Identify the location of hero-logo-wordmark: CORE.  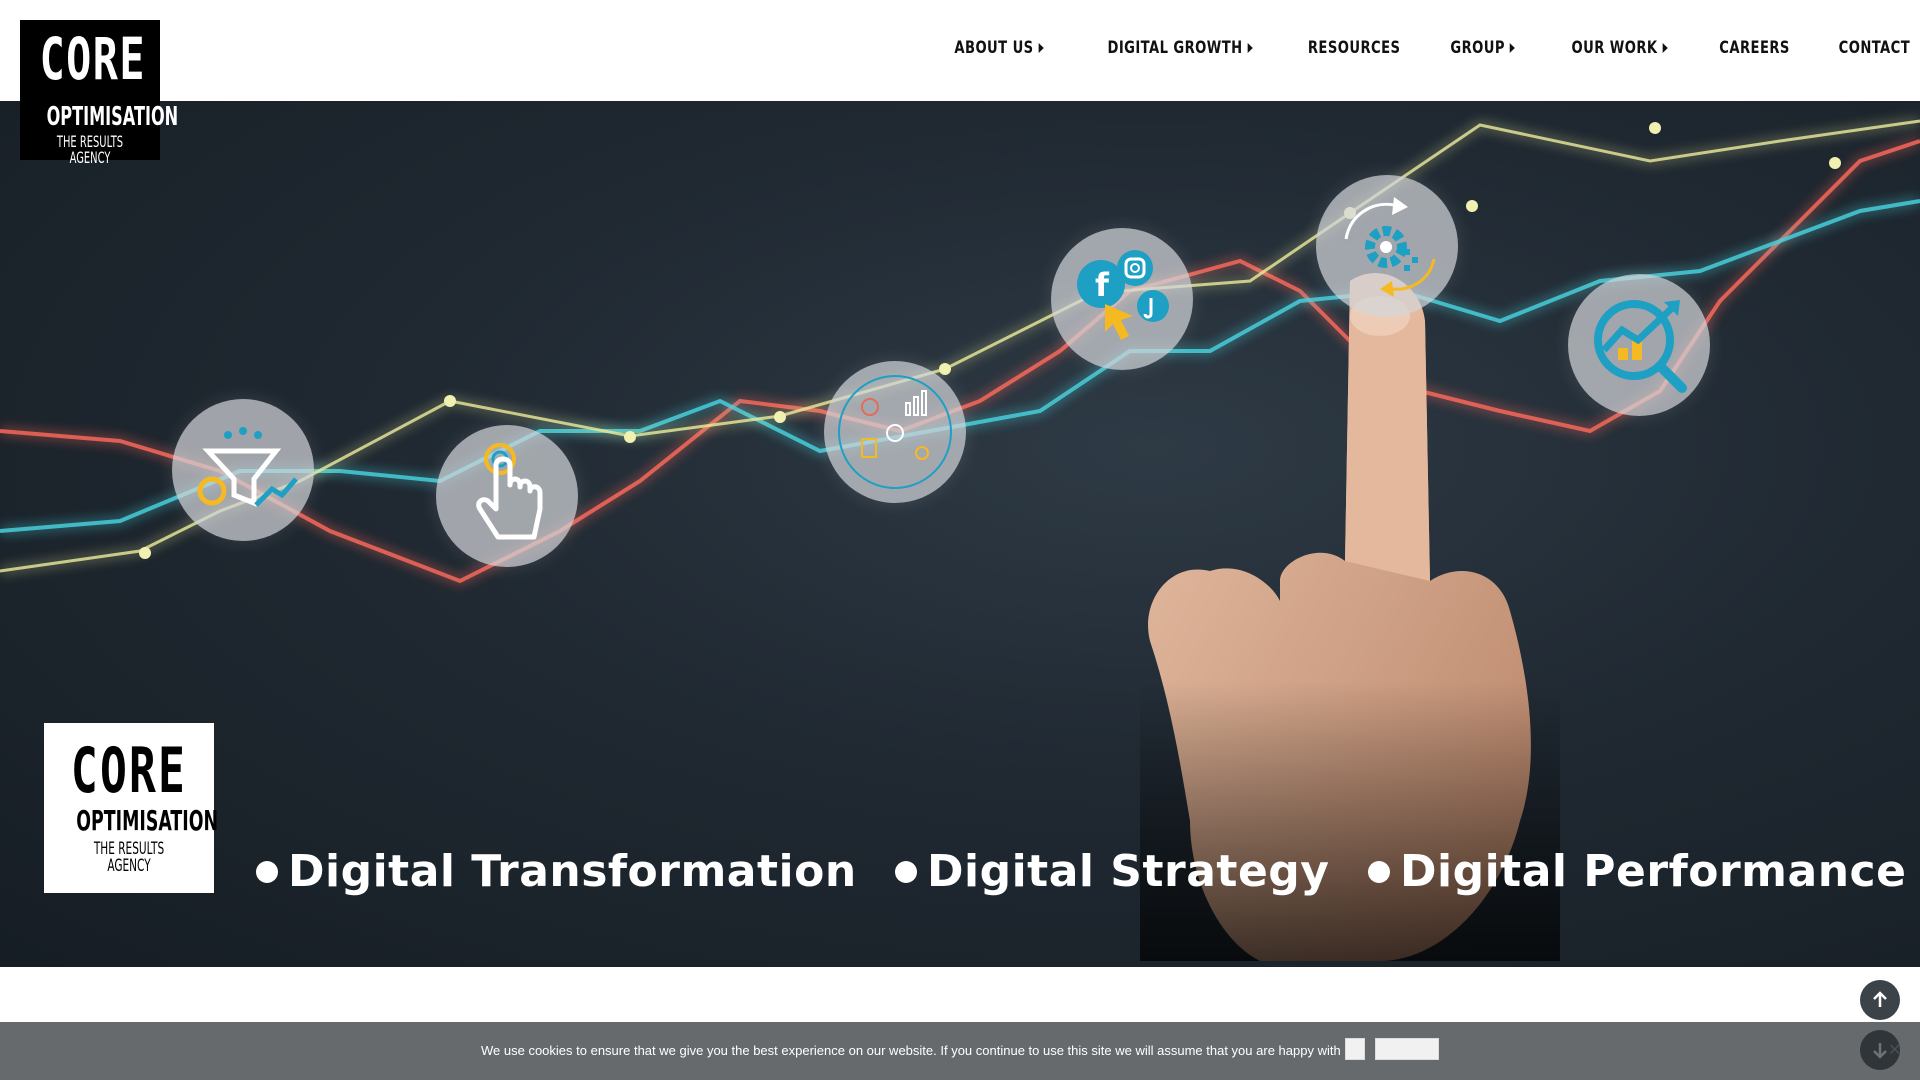
(129, 770).